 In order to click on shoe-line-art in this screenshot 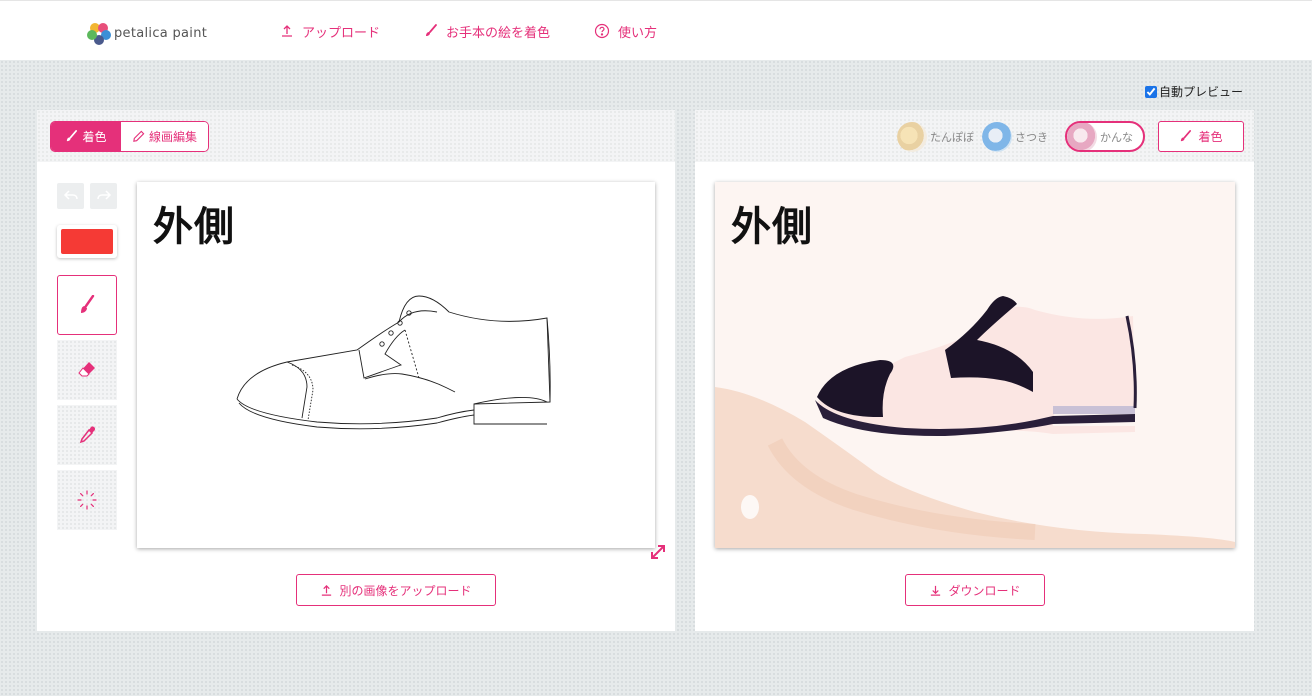, I will do `click(393, 362)`.